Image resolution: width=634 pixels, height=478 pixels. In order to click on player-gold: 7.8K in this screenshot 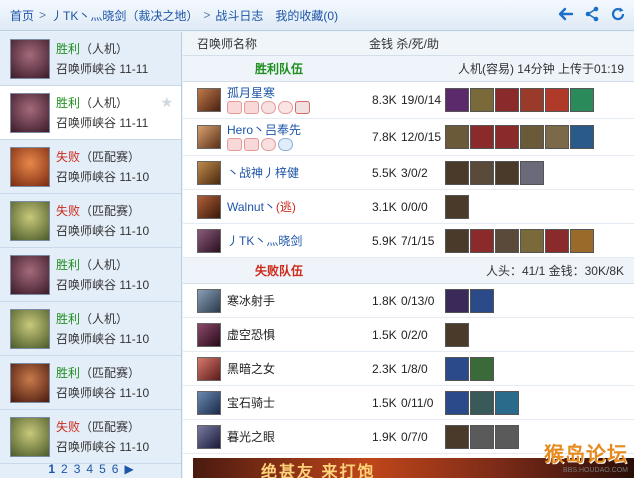, I will do `click(384, 137)`.